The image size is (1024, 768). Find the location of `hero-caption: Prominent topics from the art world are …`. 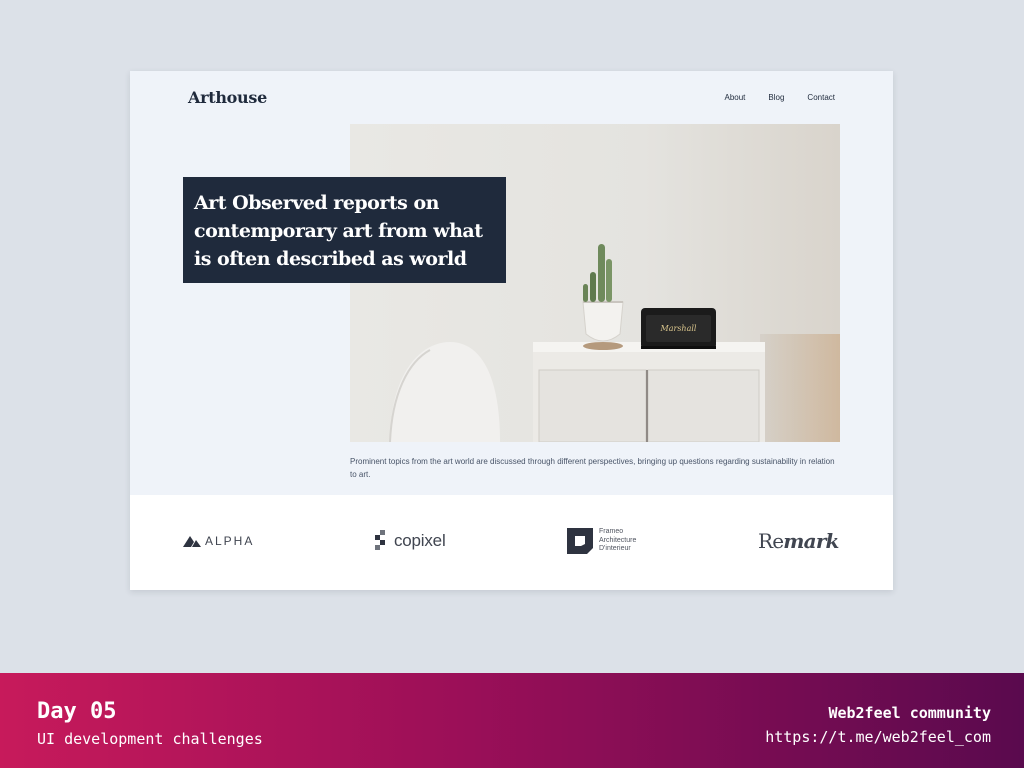

hero-caption: Prominent topics from the art world are … is located at coordinates (592, 468).